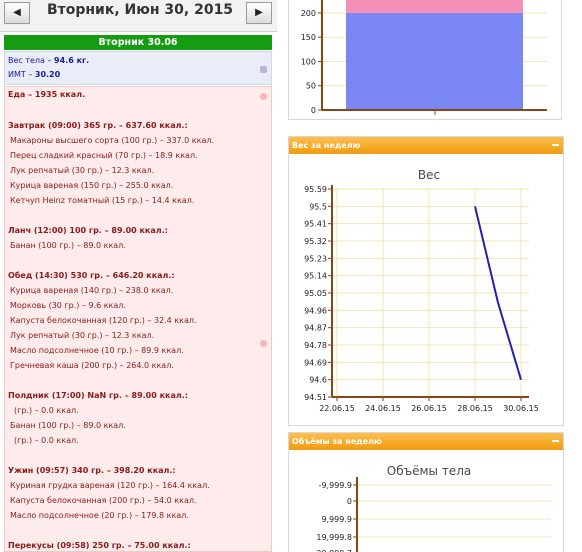  What do you see at coordinates (47, 94) in the screenshot?
I see `food-total: Еда – 1935 ккал.` at bounding box center [47, 94].